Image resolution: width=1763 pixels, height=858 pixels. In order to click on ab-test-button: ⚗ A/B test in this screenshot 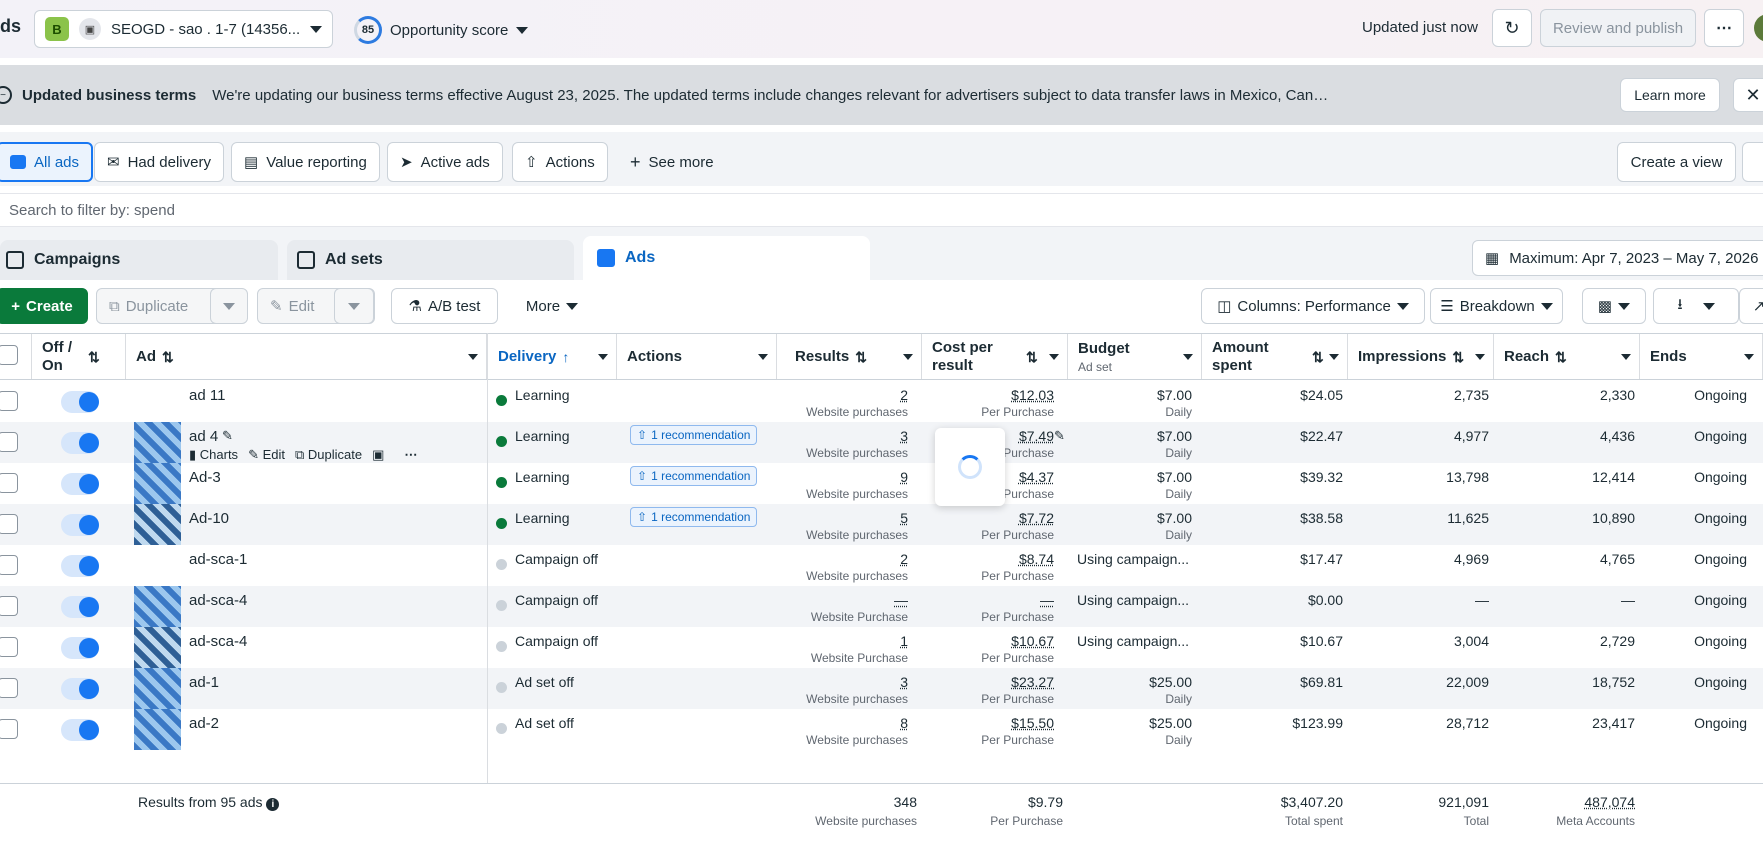, I will do `click(444, 306)`.